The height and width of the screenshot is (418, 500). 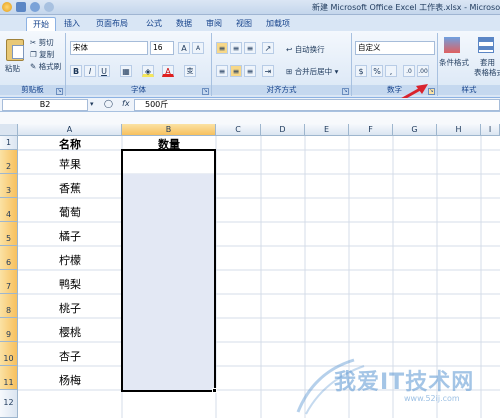 I want to click on font-color-icon: A, so click(x=168, y=71).